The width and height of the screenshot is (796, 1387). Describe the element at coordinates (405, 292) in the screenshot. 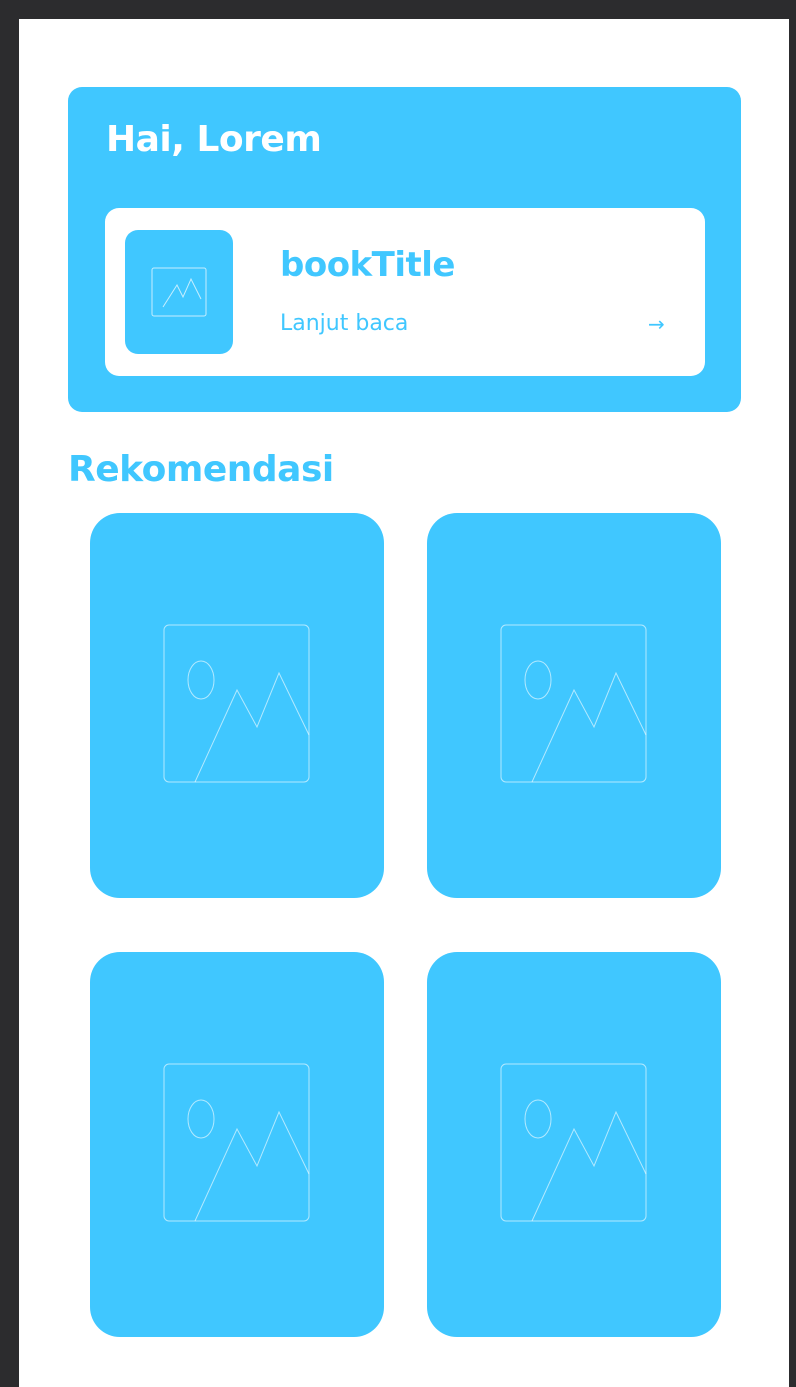

I see `continue-reading-card: bookTitle Lanjut baca →` at that location.